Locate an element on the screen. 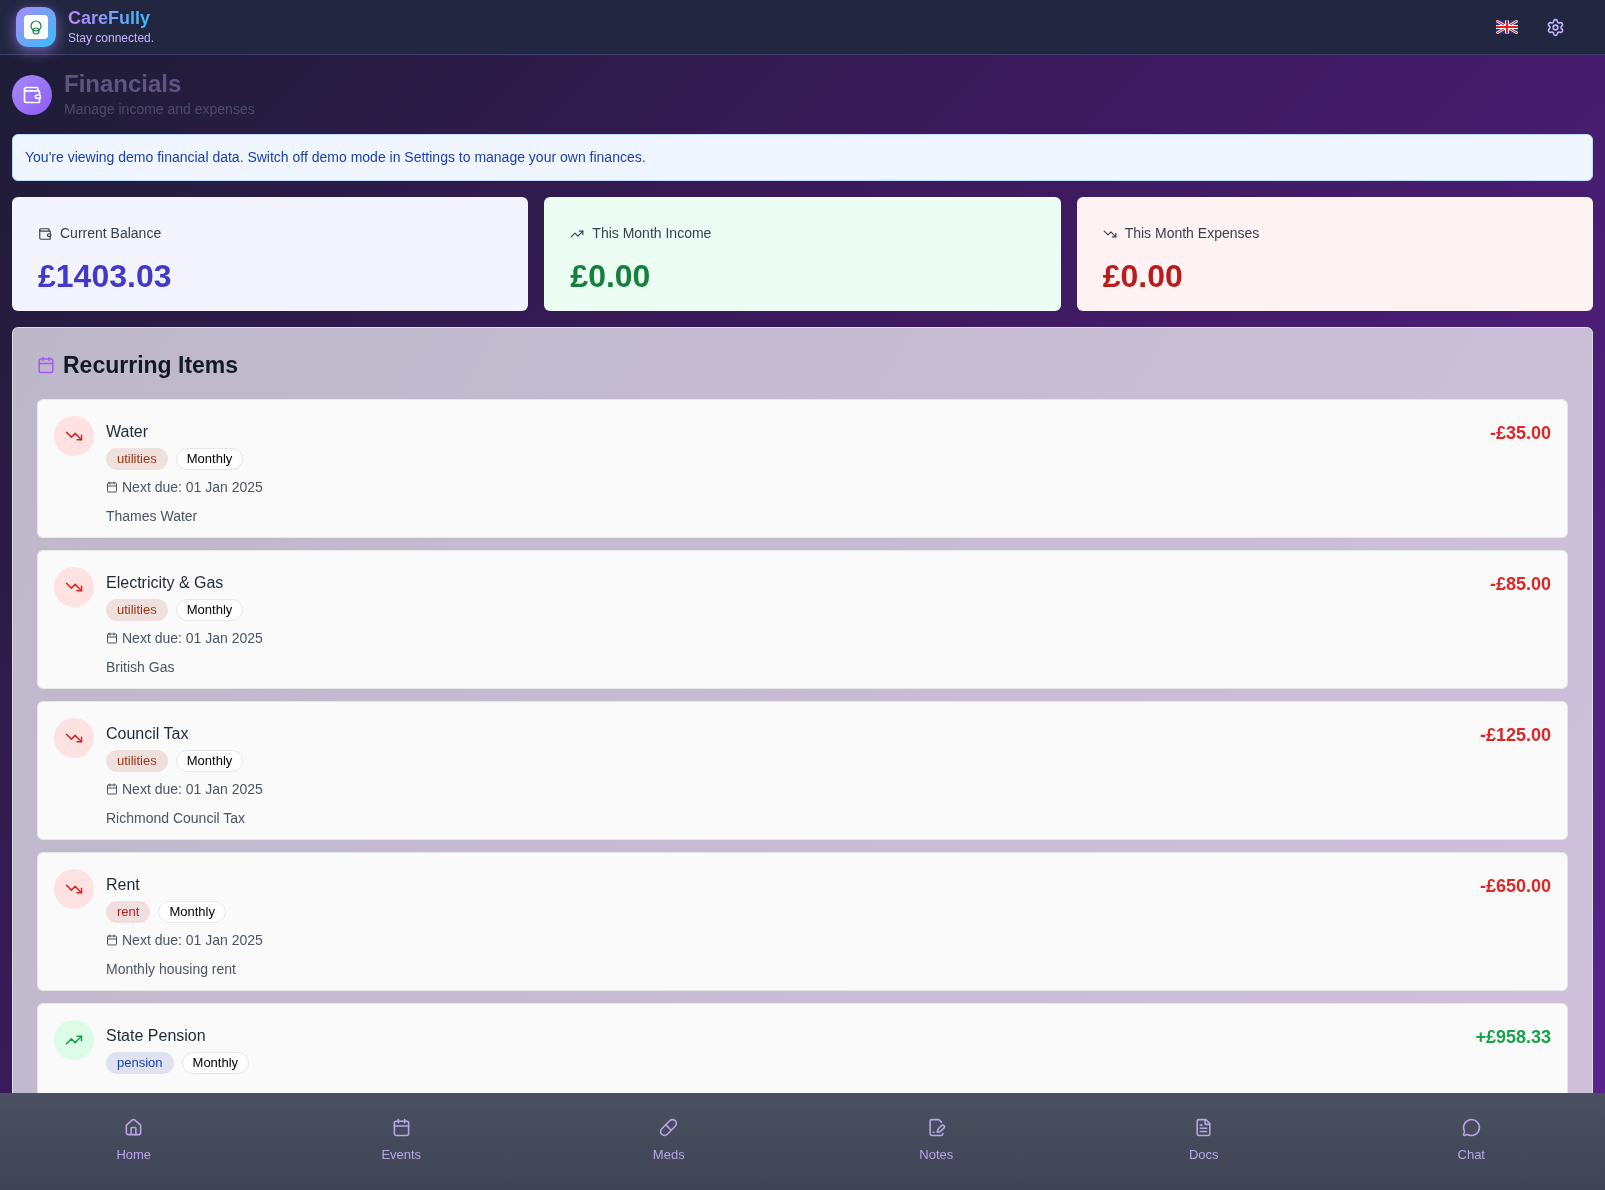 The image size is (1605, 1190). settings-icon is located at coordinates (1555, 27).